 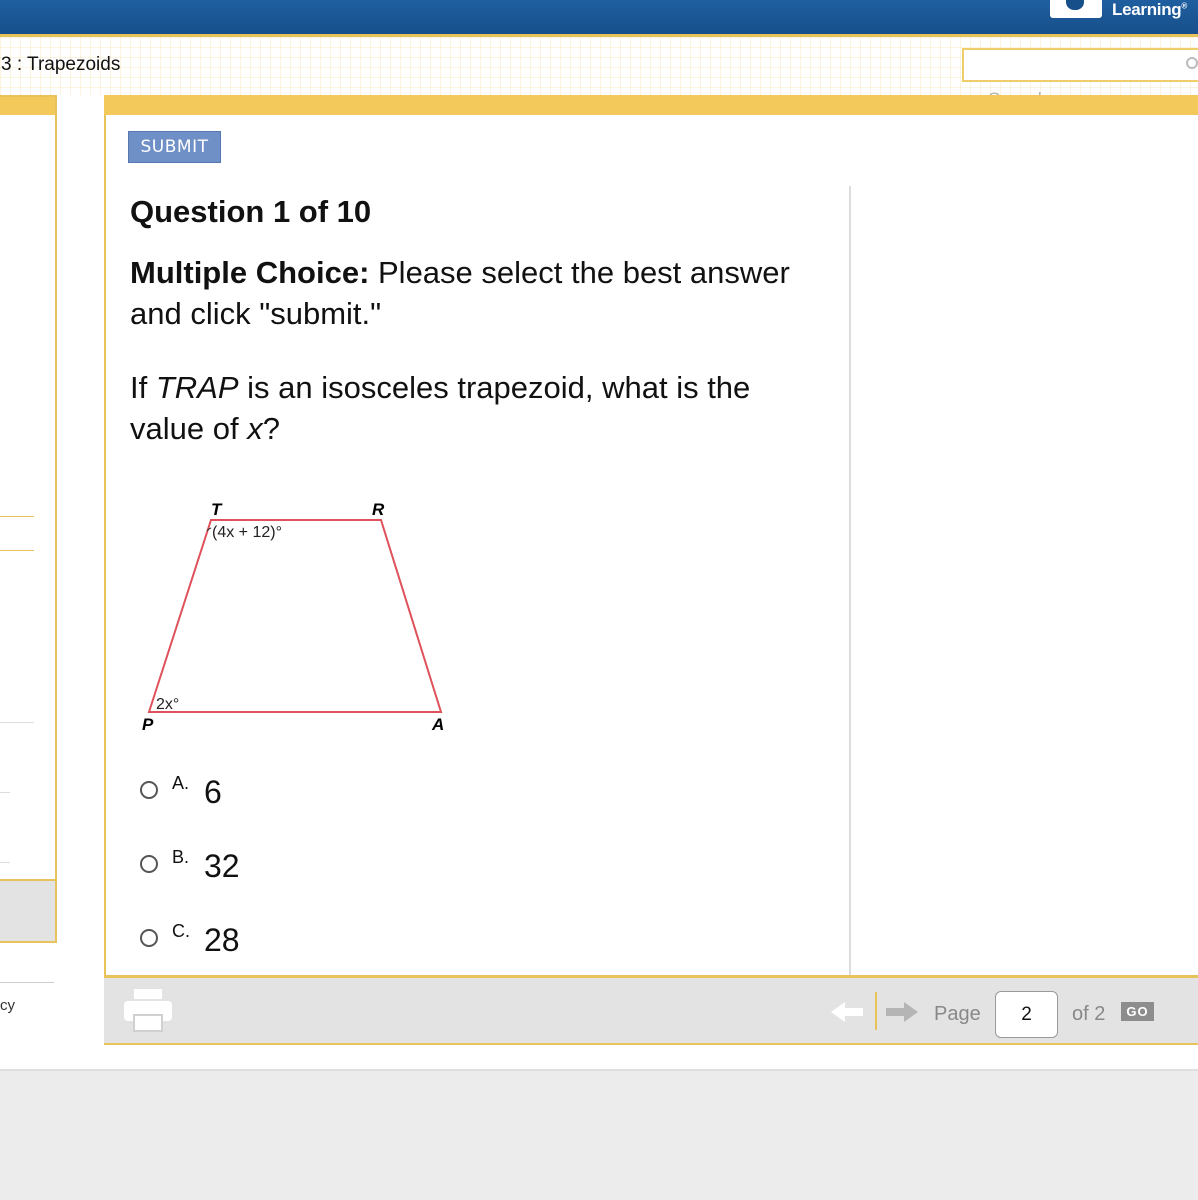 I want to click on instructions-label: Multiple Choice:, so click(x=250, y=272).